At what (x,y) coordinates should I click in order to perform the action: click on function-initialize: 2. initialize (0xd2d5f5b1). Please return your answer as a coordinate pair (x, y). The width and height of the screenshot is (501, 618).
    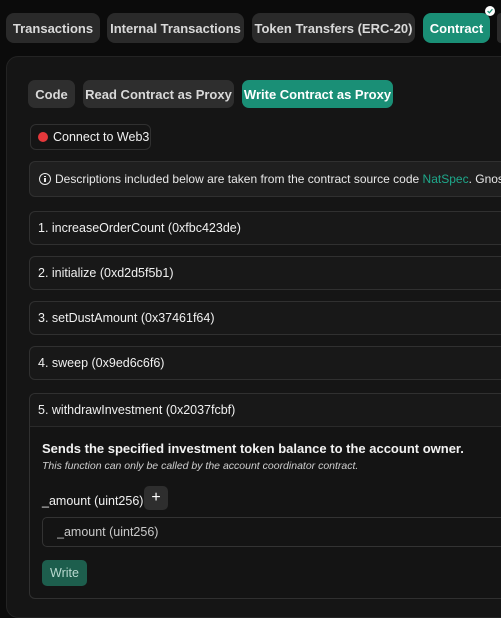
    Looking at the image, I should click on (265, 273).